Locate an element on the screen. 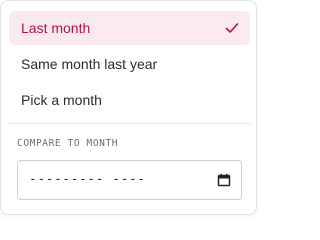 Image resolution: width=320 pixels, height=240 pixels. compare-month-input: --------- ---- is located at coordinates (129, 180).